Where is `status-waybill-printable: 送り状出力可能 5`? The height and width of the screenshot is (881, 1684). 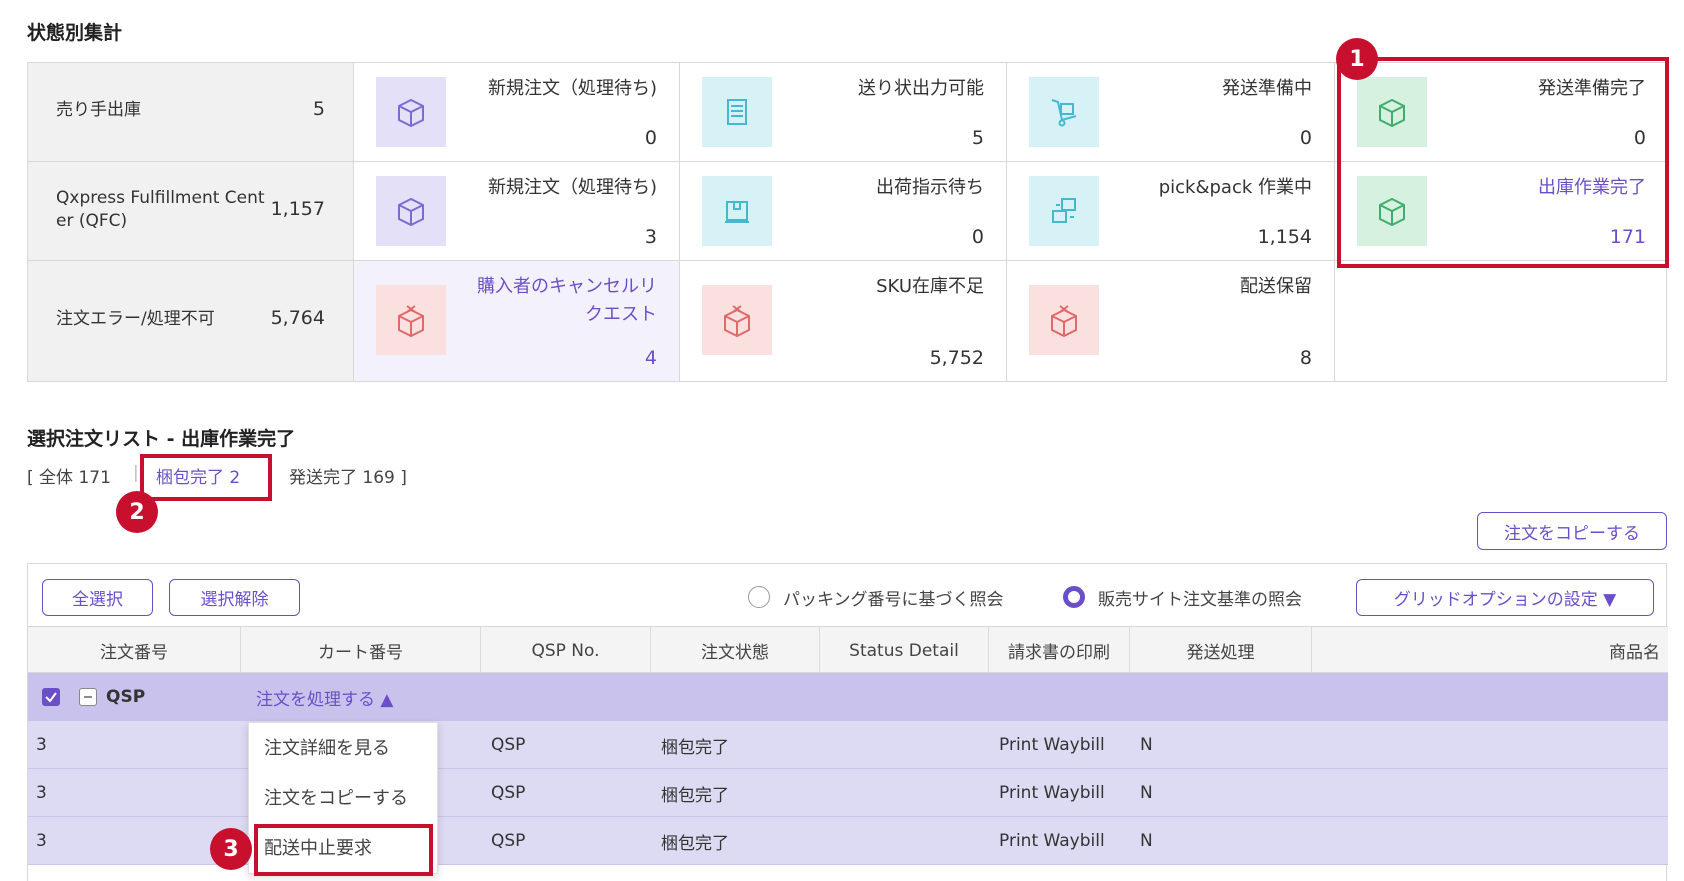
status-waybill-printable: 送り状出力可能 5 is located at coordinates (843, 112).